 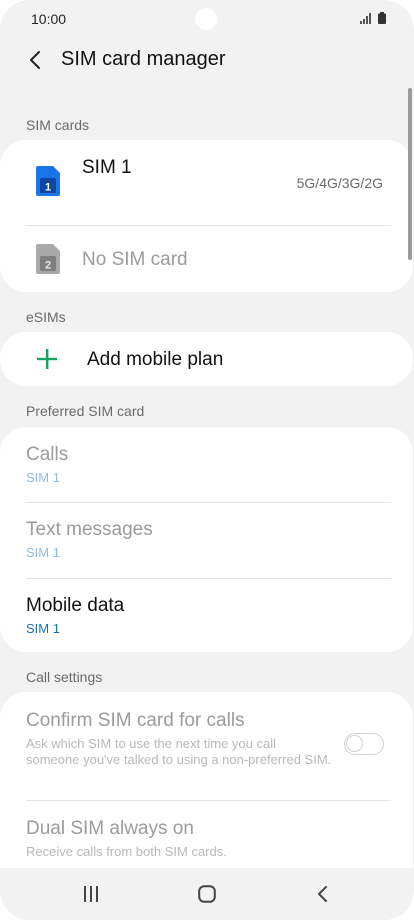 What do you see at coordinates (107, 167) in the screenshot?
I see `sim1-name: SIM 1` at bounding box center [107, 167].